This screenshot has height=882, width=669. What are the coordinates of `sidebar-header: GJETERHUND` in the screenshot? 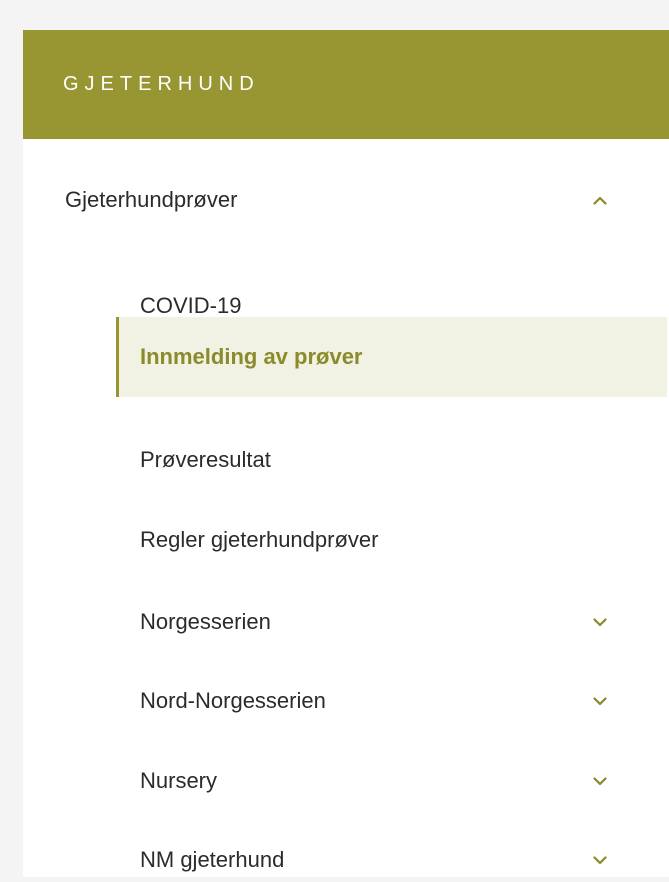 It's located at (346, 84).